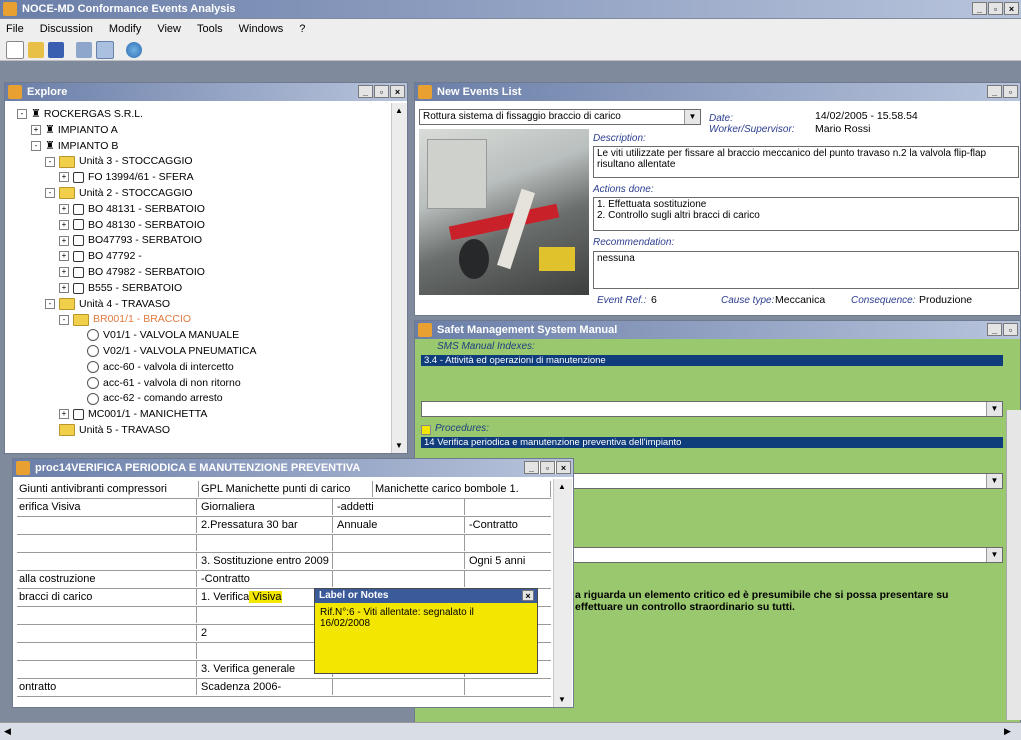  Describe the element at coordinates (1011, 8) in the screenshot. I see `close-button: ×` at that location.